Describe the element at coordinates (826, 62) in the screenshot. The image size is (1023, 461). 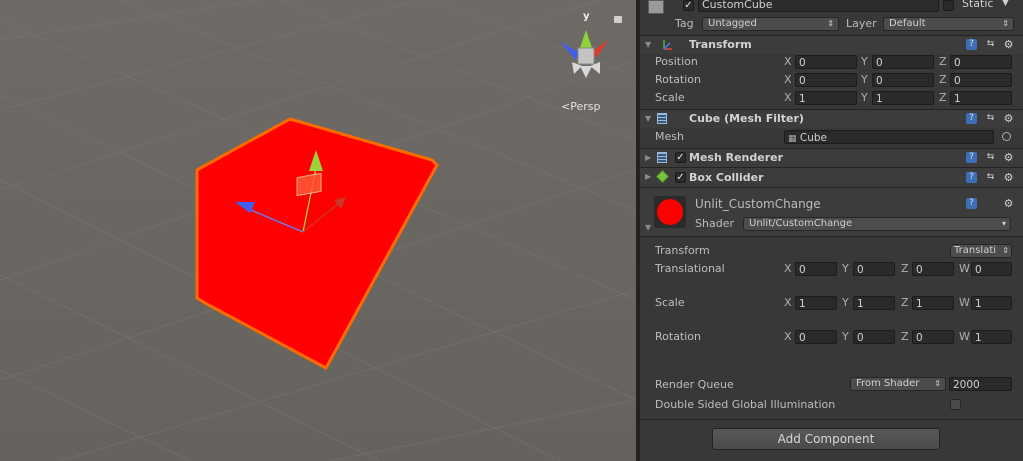
I see `position-x-field: 0` at that location.